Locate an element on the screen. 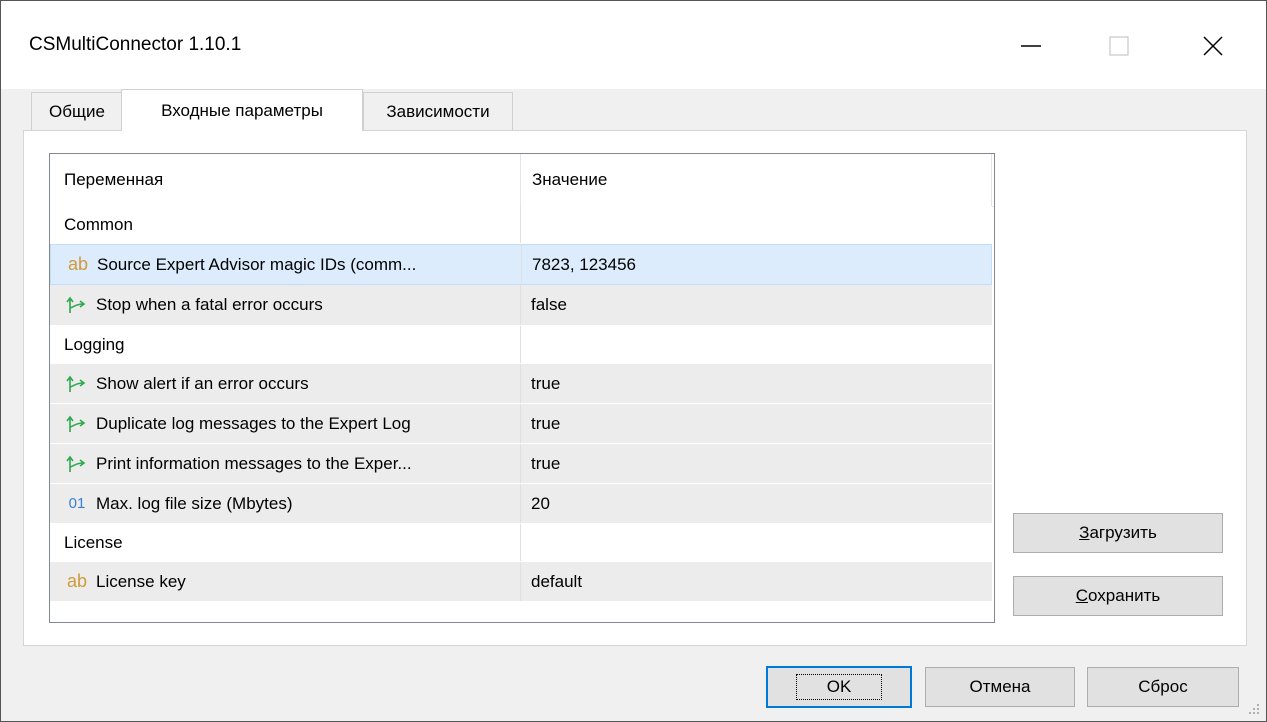 The height and width of the screenshot is (722, 1267). tab-general-label: Общие is located at coordinates (77, 111).